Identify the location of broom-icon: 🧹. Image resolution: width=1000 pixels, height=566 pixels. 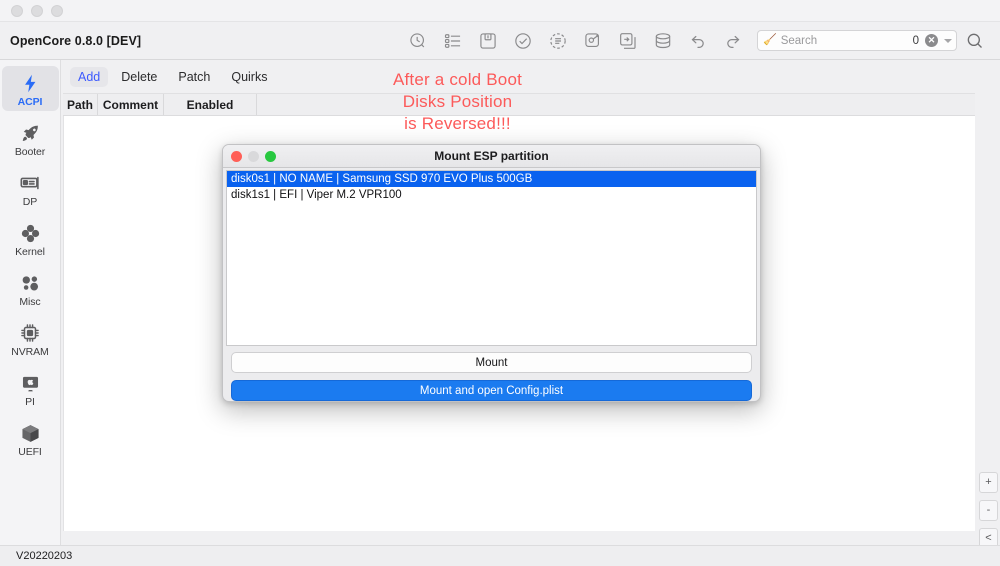
(770, 40).